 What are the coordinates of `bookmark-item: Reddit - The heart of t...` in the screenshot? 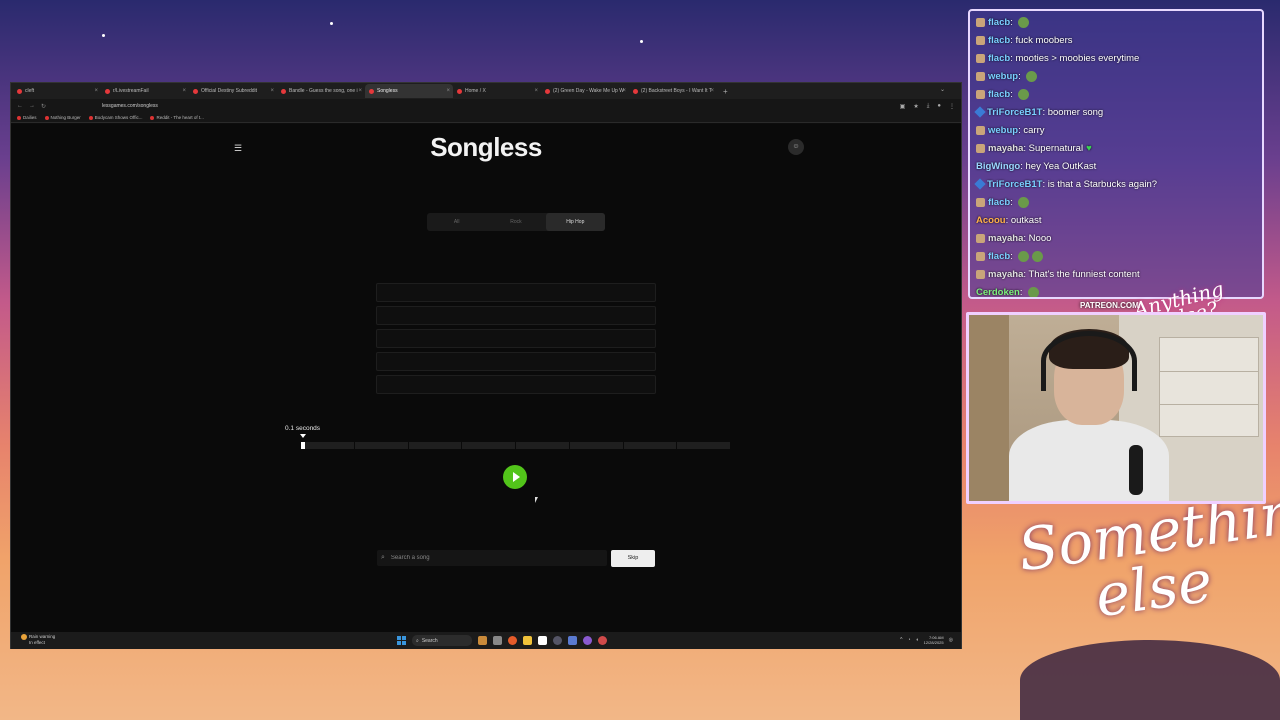 It's located at (177, 117).